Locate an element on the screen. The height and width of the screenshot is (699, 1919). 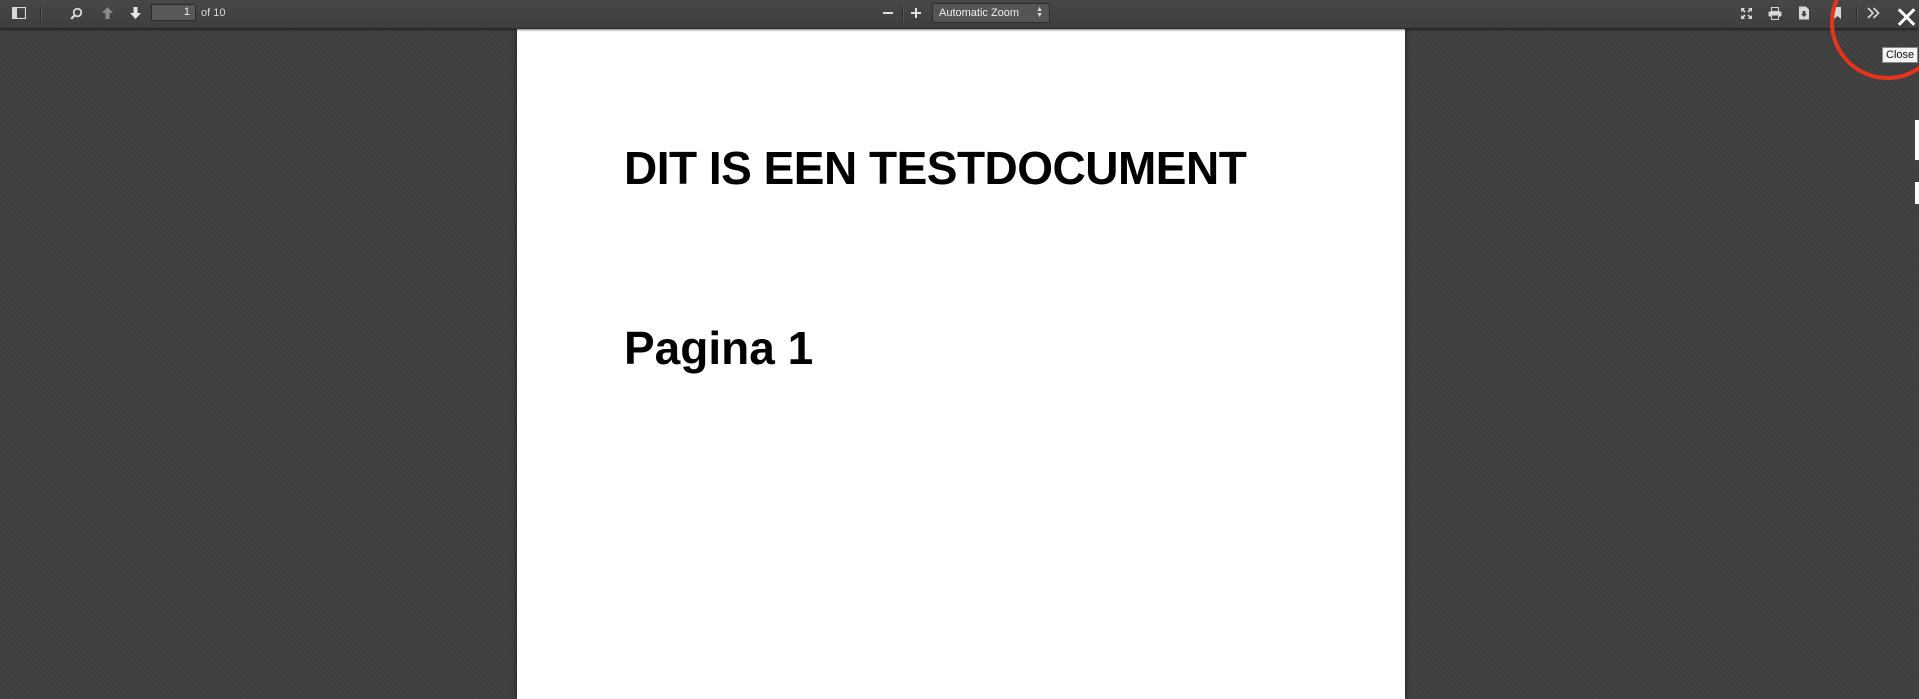
close-overlay: ✕ is located at coordinates (1874, 45).